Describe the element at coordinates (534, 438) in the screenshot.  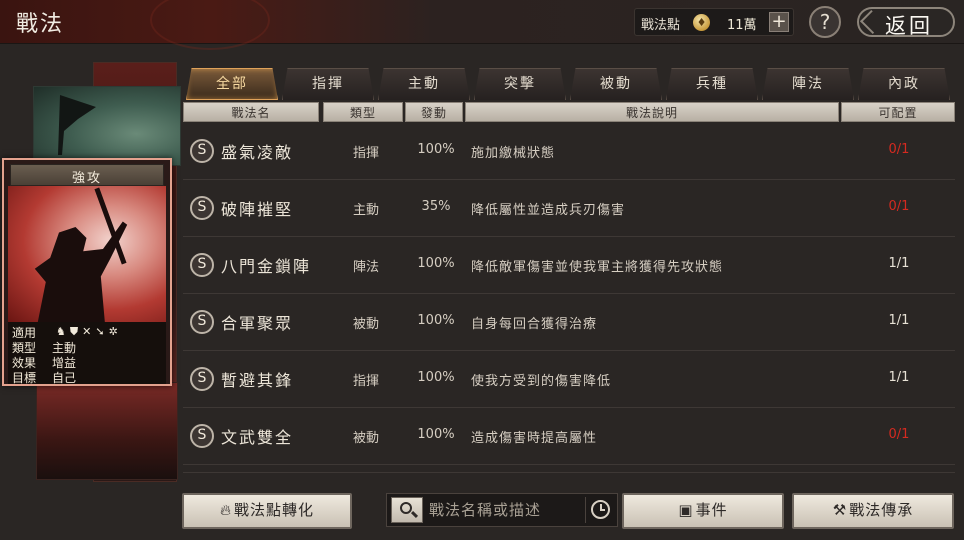
I see `tactic-description: 造成傷害時提高屬性` at that location.